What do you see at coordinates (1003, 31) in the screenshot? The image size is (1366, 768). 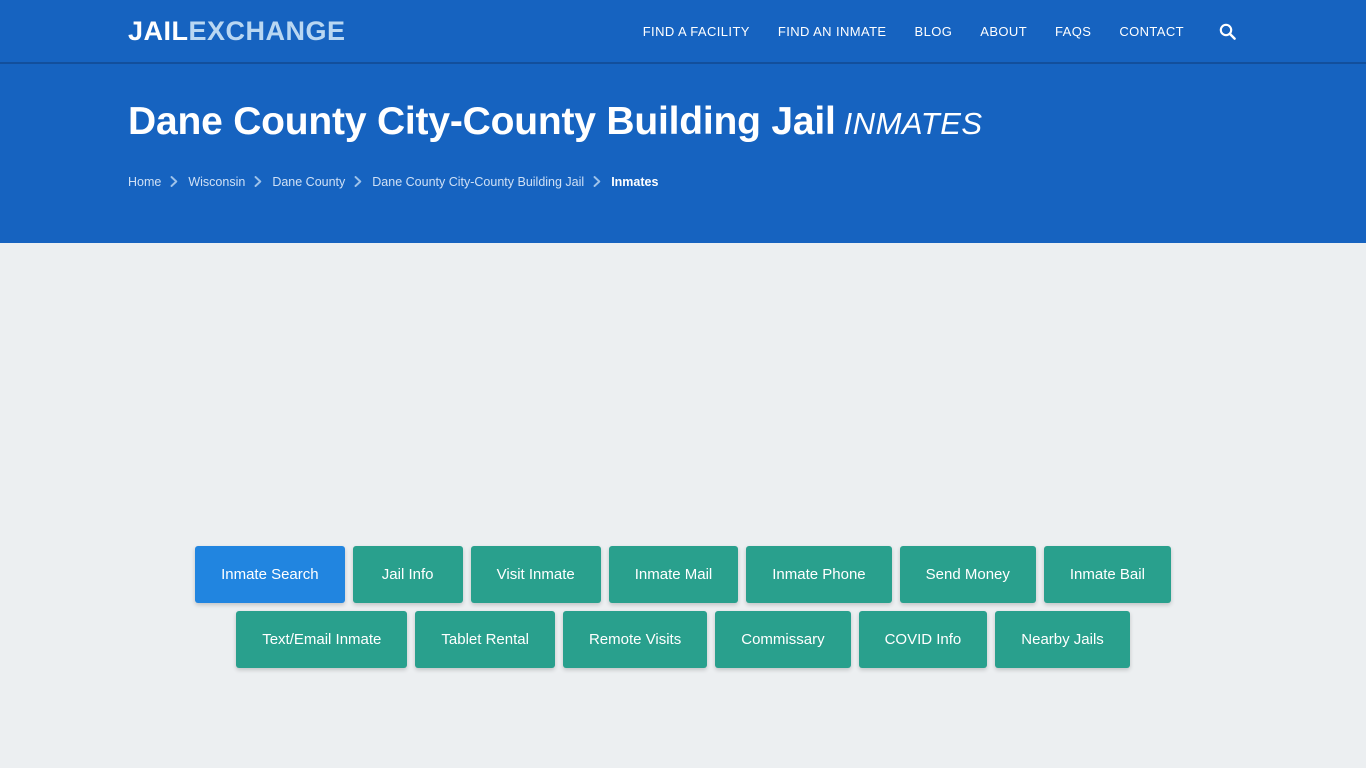 I see `nav-item-about: ABOUT` at bounding box center [1003, 31].